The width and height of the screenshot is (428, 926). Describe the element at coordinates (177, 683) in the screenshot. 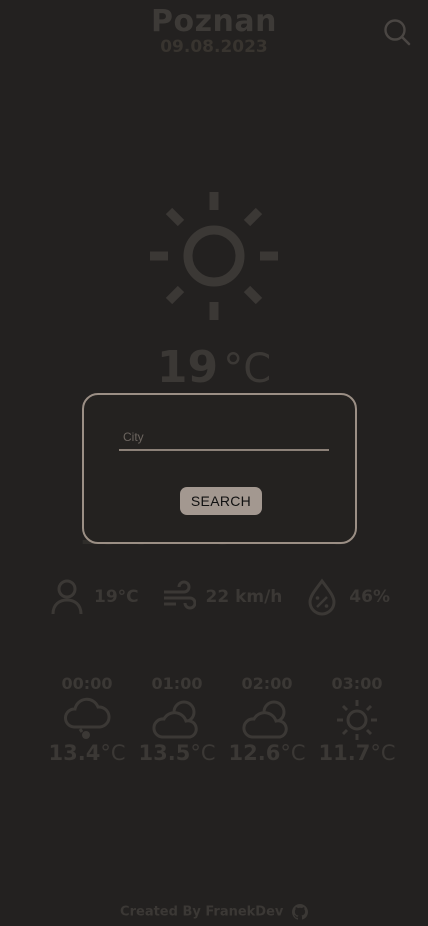

I see `hour-time: 01:00` at that location.